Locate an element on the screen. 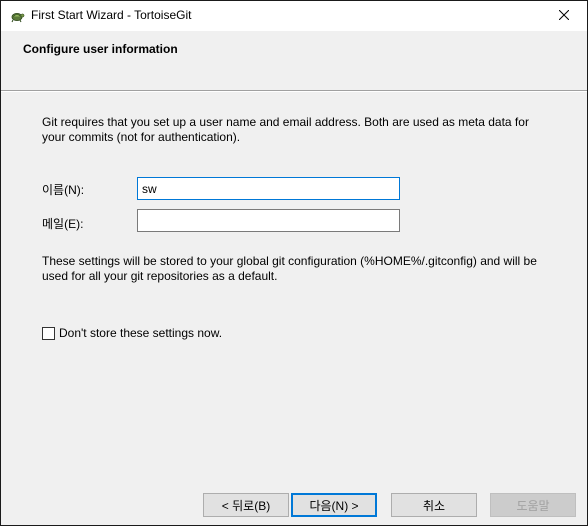 This screenshot has width=588, height=526. dont-store-checkbox is located at coordinates (48, 333).